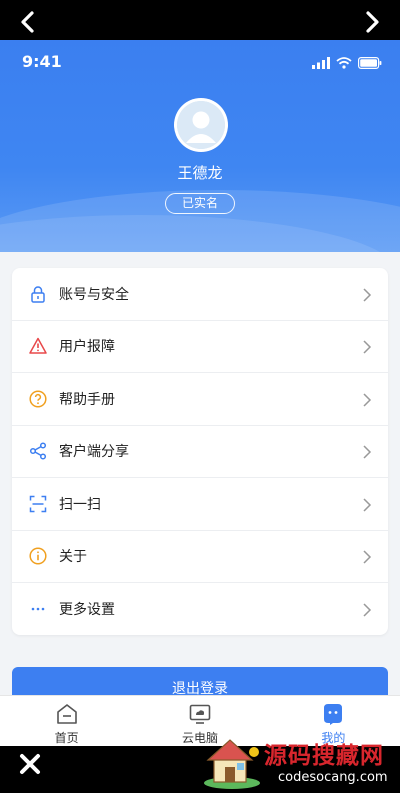 The width and height of the screenshot is (400, 793). I want to click on share-icon, so click(38, 451).